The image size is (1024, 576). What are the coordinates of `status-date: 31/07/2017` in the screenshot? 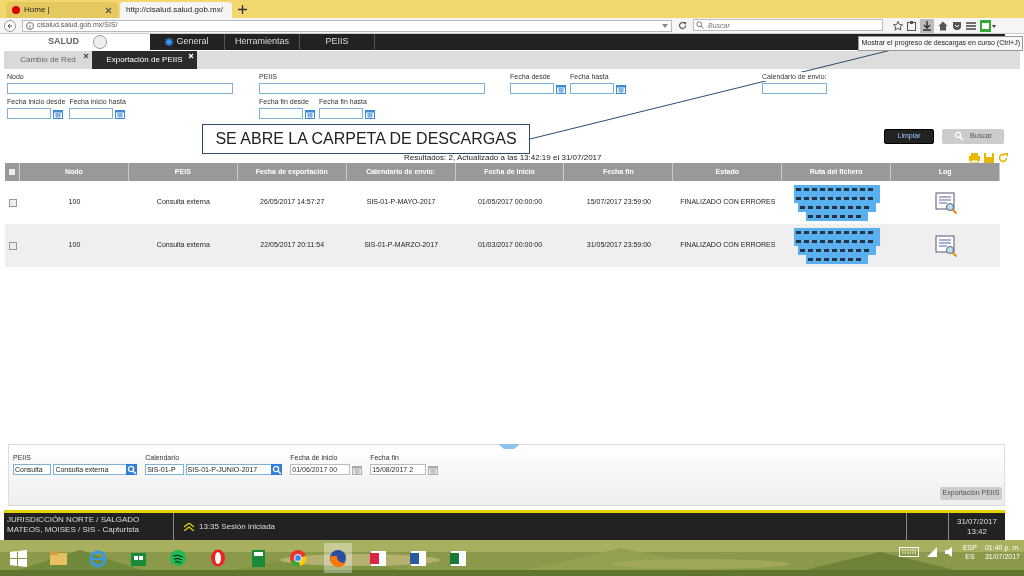 It's located at (976, 521).